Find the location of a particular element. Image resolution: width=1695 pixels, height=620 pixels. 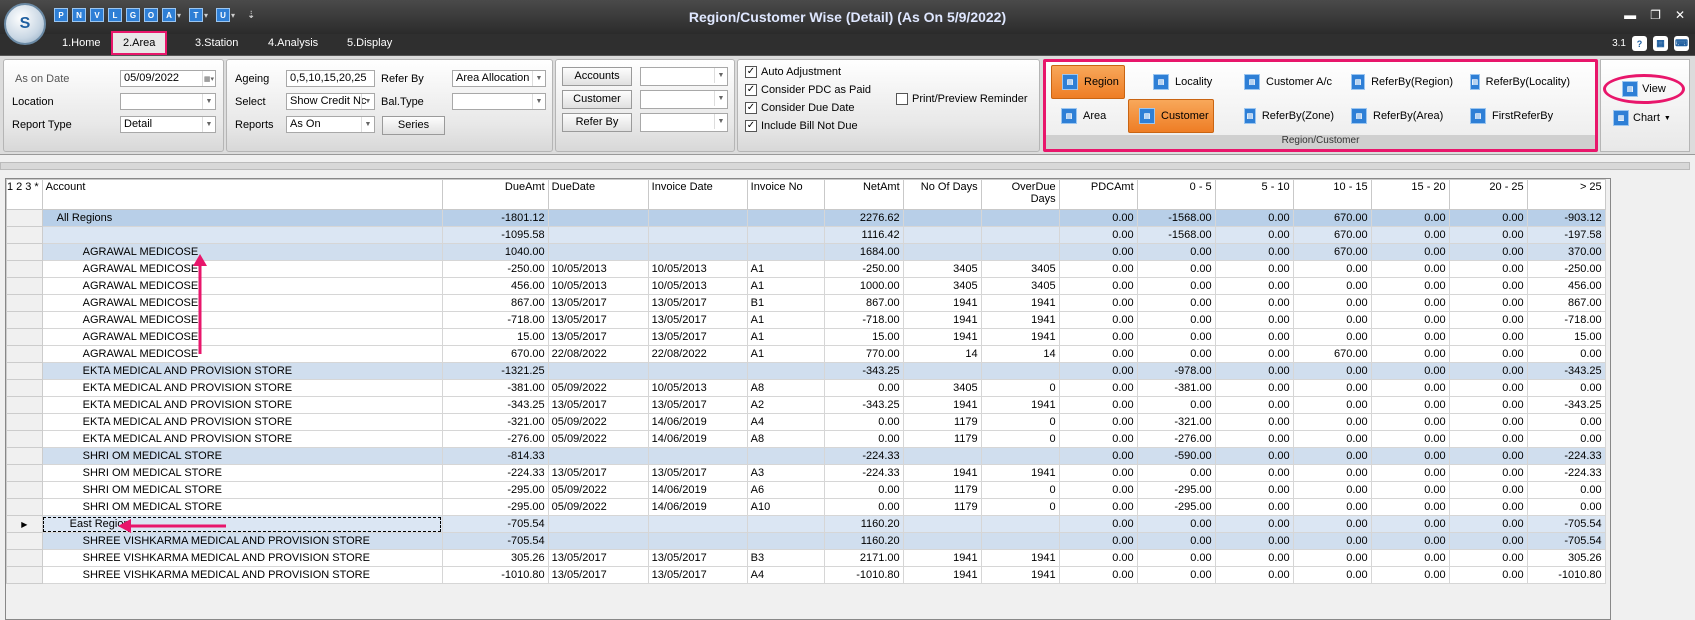

report-type-select: Detail ▼ is located at coordinates (168, 124).